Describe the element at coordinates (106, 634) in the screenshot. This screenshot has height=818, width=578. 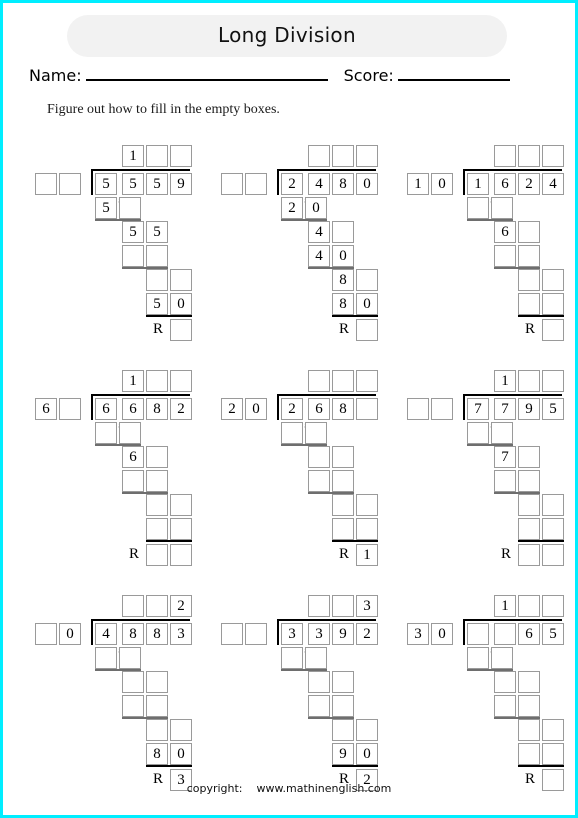
I see `dividend-digit-0: 4` at that location.